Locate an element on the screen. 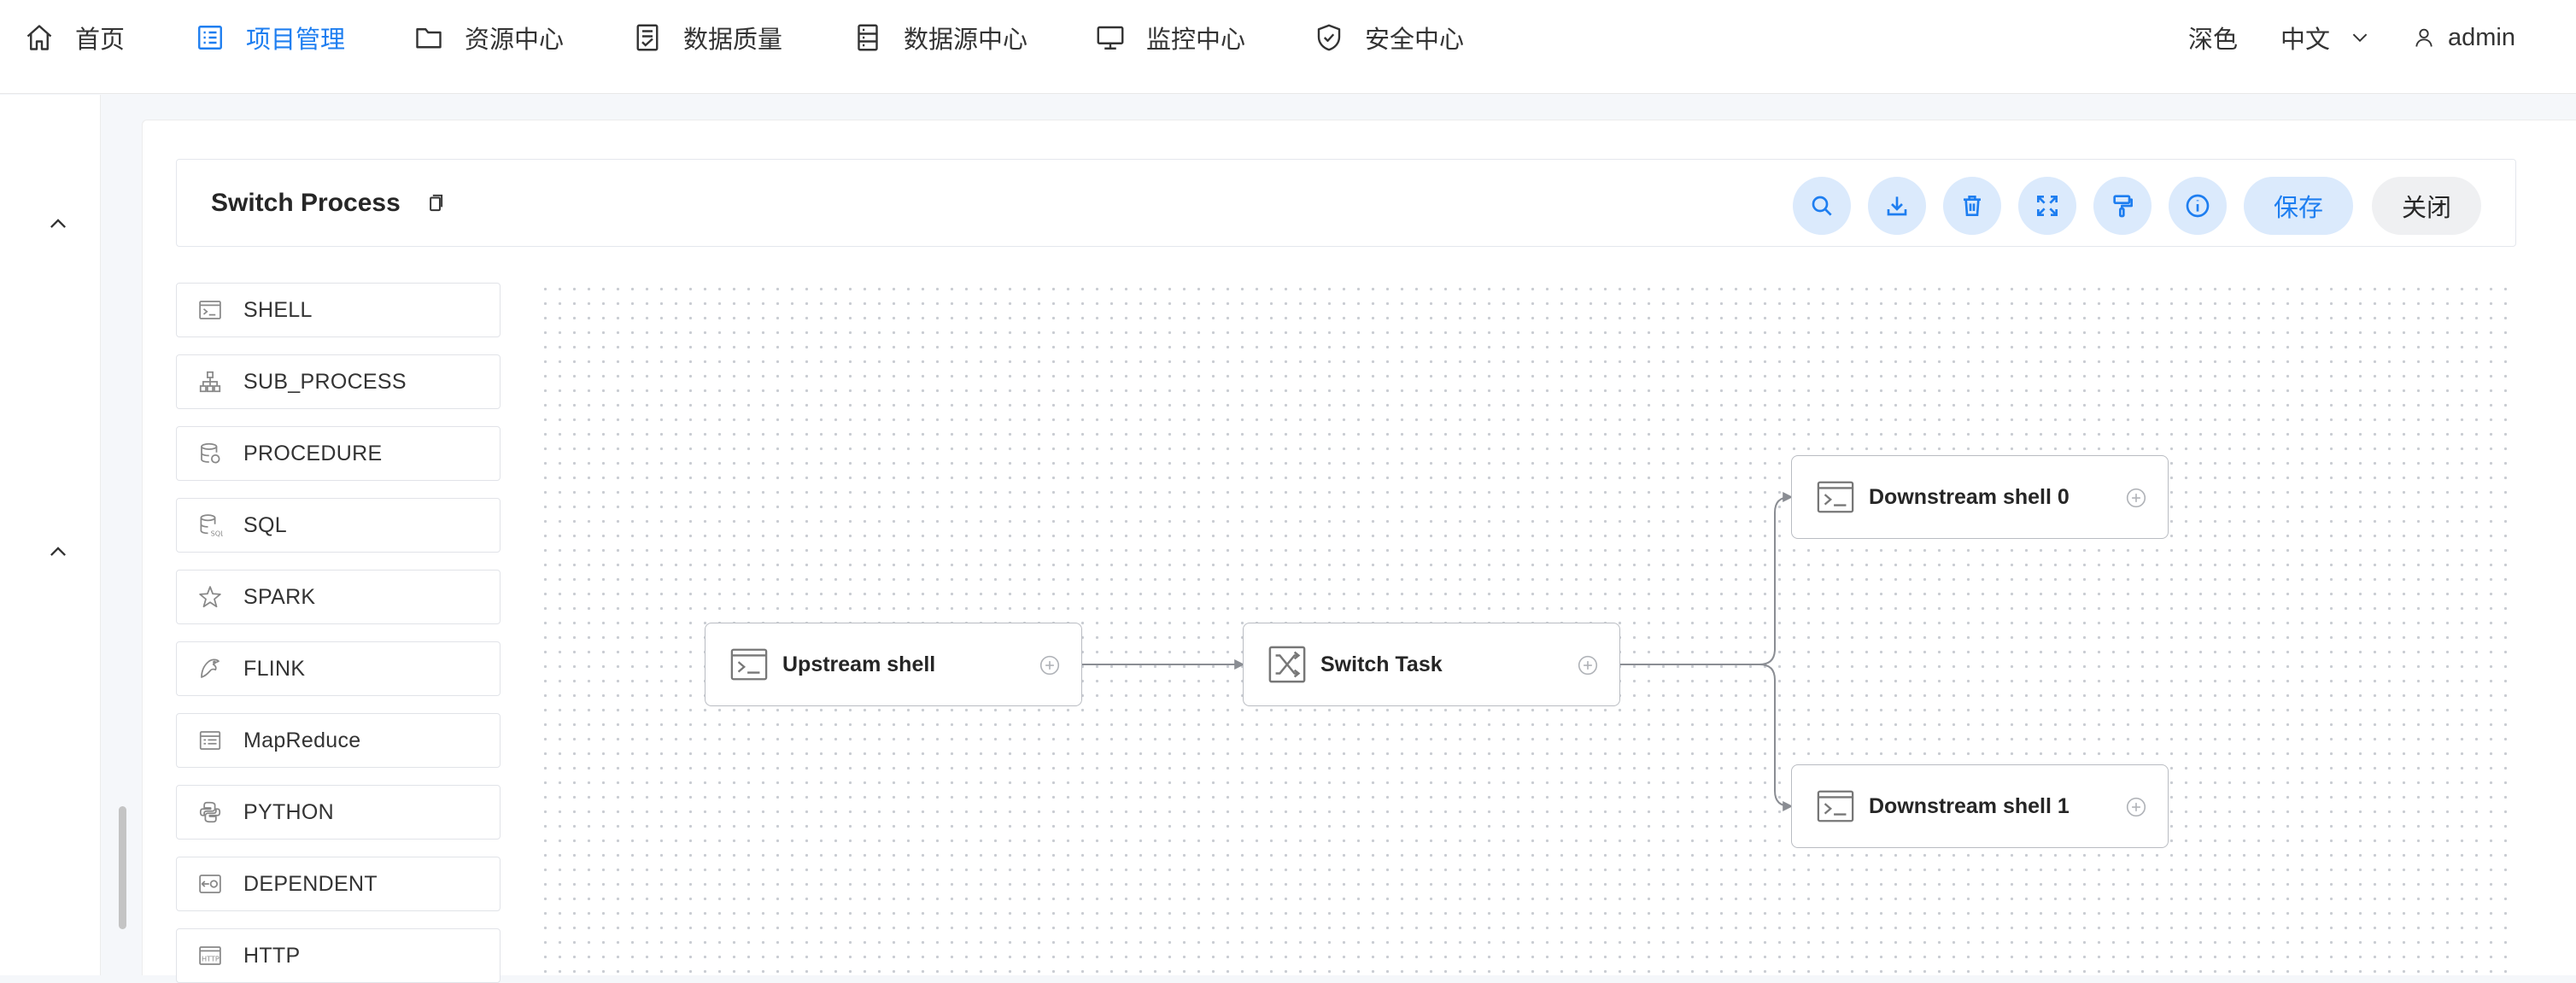  nav-item-label: 数据源中心 is located at coordinates (966, 40).